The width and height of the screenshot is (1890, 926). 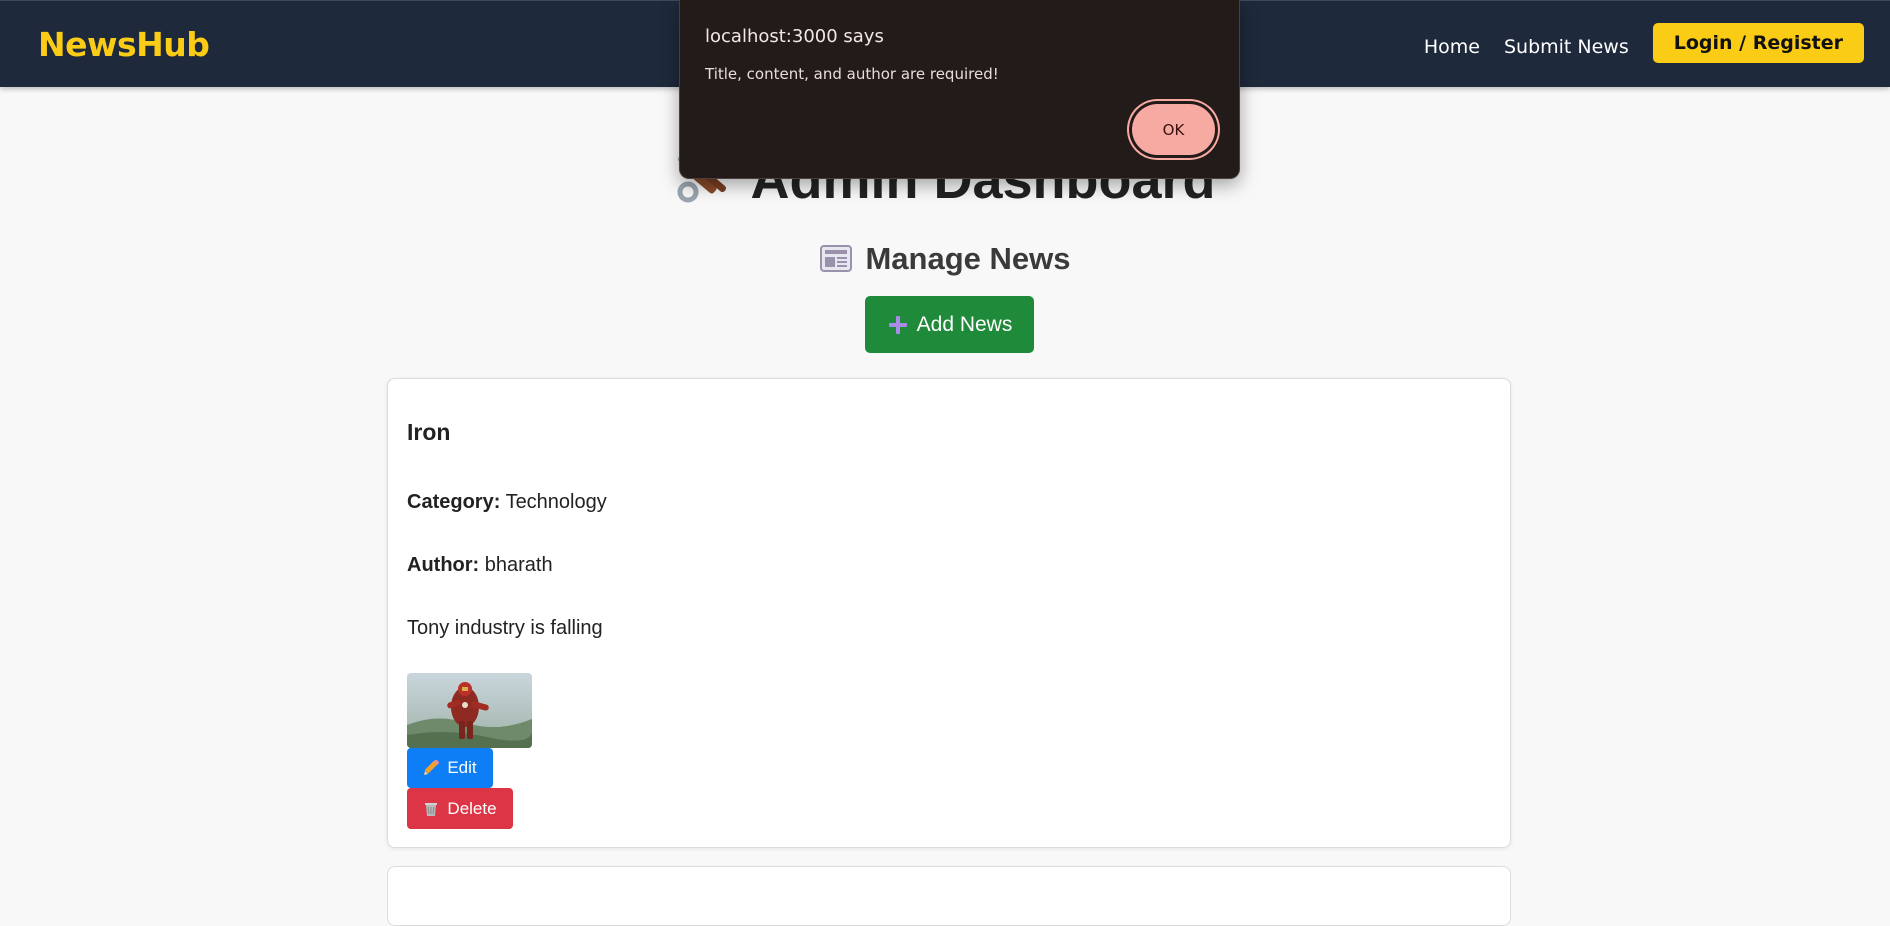 What do you see at coordinates (472, 808) in the screenshot?
I see `delete-label: Delete` at bounding box center [472, 808].